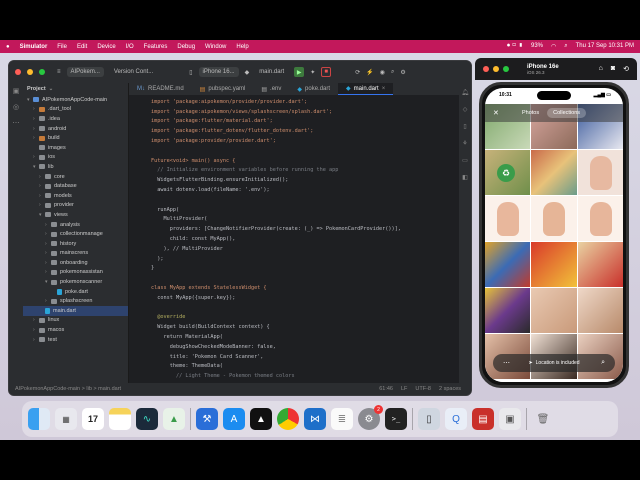 The image size is (640, 480). Describe the element at coordinates (75, 301) in the screenshot. I see `tree-item: › splashscreen` at that location.